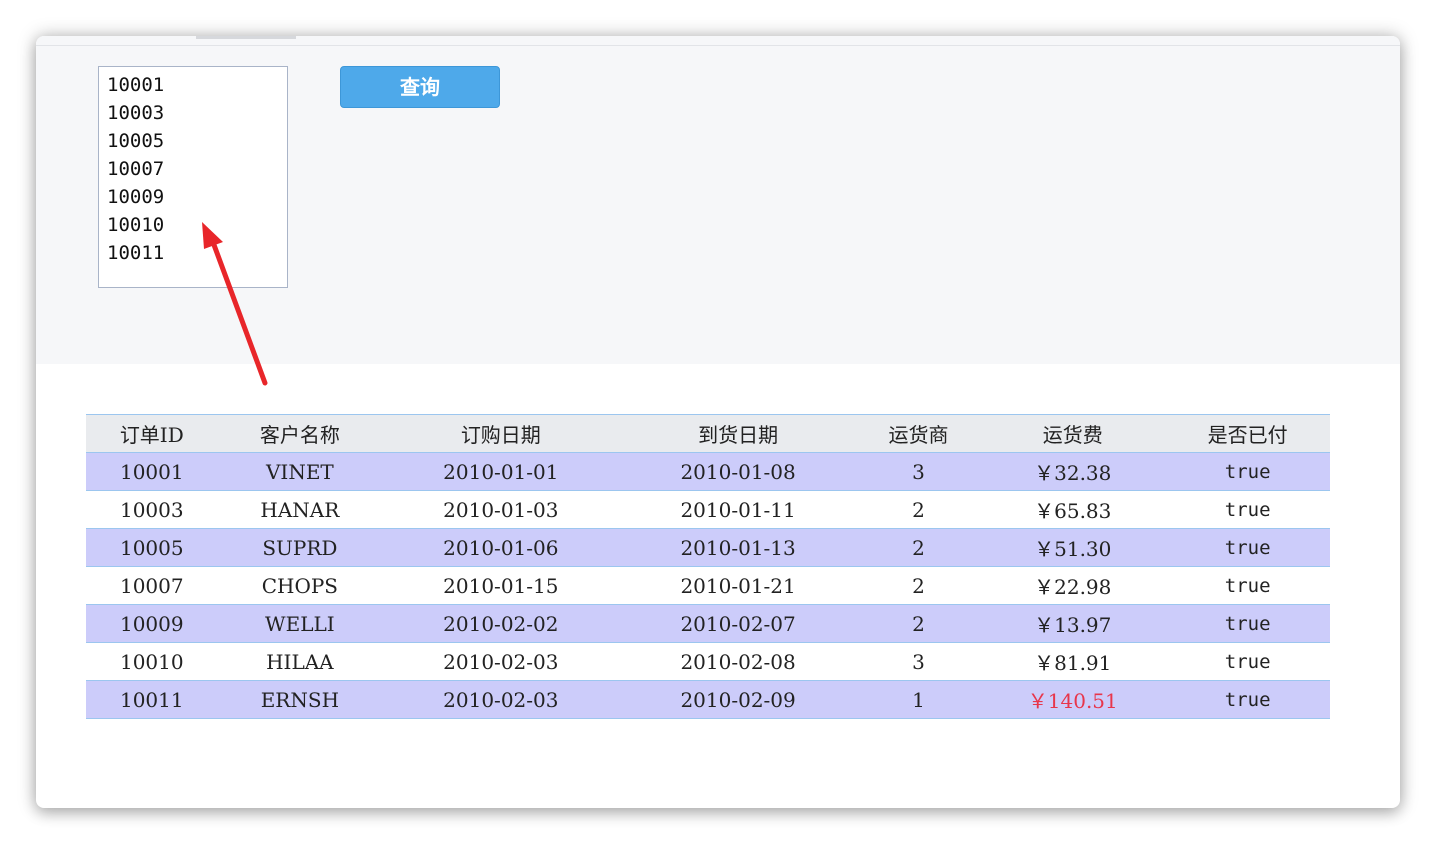 Image resolution: width=1436 pixels, height=844 pixels. I want to click on cell-order-date: 2010-02-02, so click(501, 623).